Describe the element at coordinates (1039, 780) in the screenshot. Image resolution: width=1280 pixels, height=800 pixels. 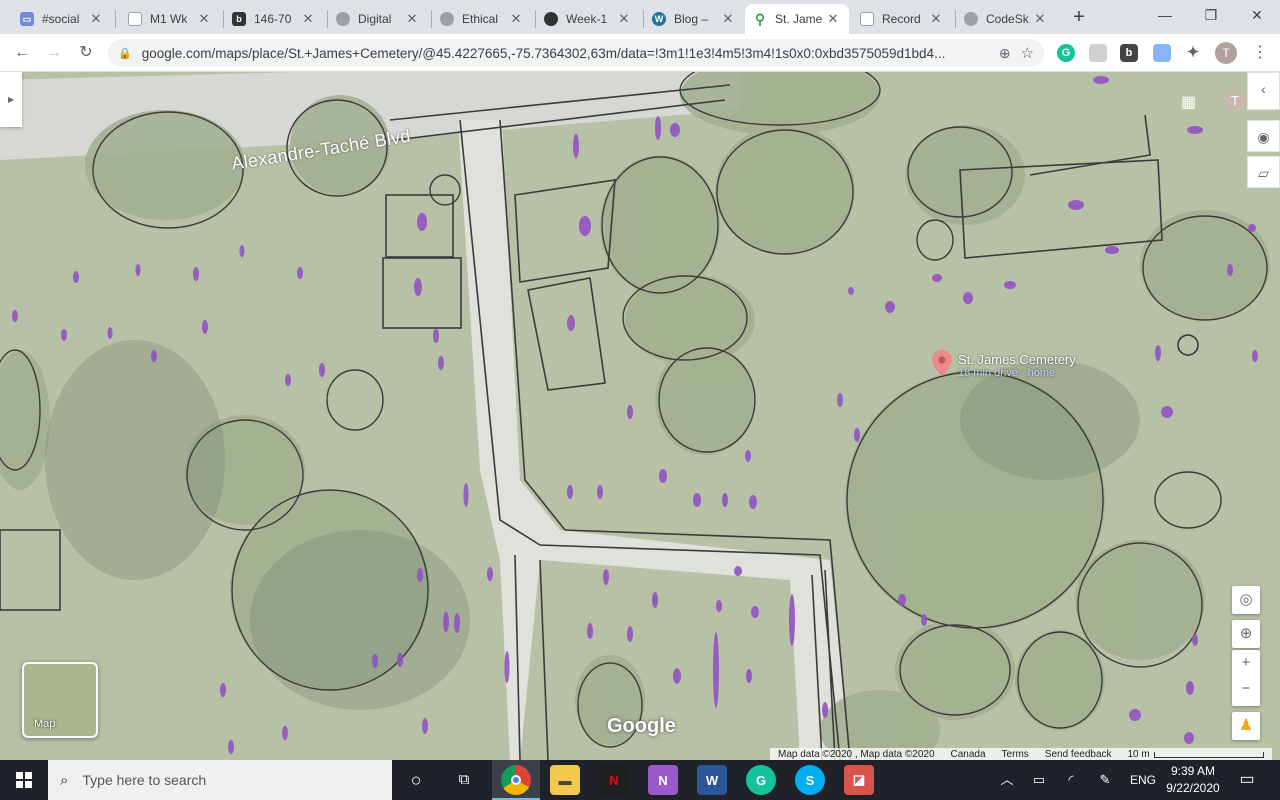
I see `battery-icon: ▭` at that location.